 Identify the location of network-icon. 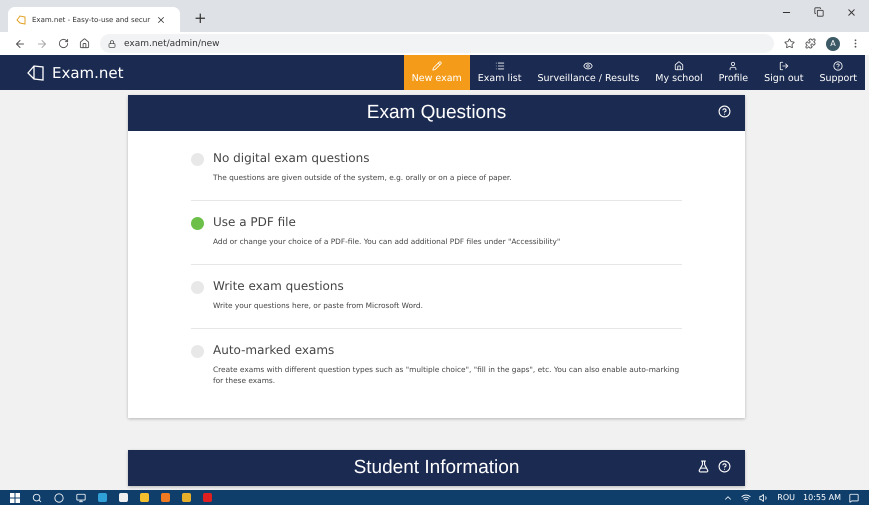
(746, 497).